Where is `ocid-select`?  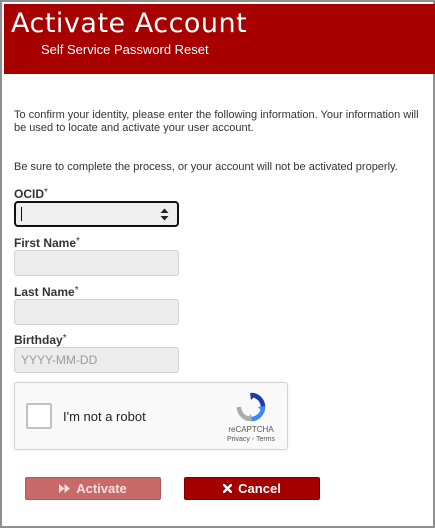
ocid-select is located at coordinates (96, 214).